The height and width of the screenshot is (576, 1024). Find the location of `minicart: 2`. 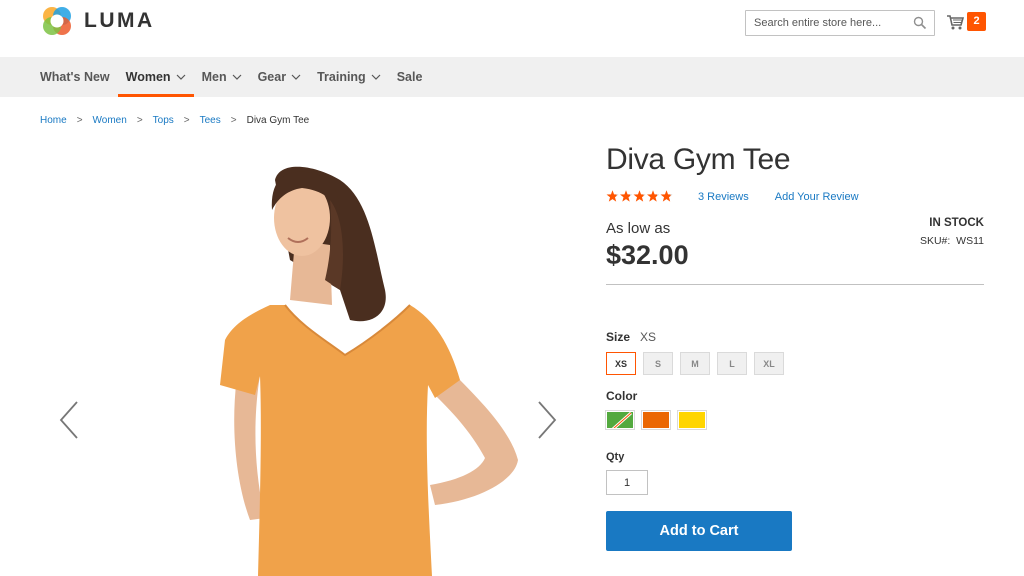

minicart: 2 is located at coordinates (966, 21).